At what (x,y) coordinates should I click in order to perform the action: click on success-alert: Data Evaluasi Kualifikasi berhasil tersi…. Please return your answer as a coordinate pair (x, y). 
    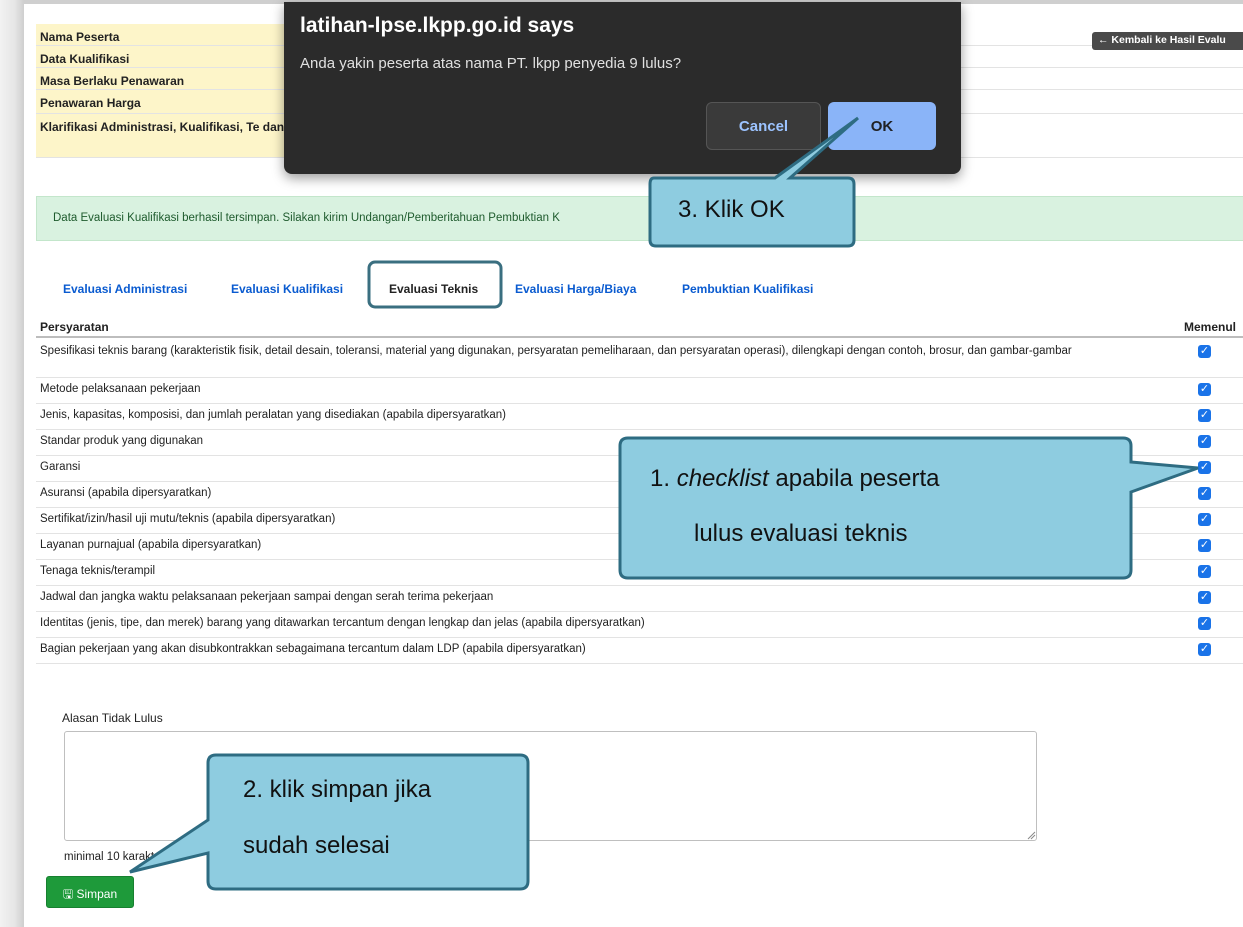
    Looking at the image, I should click on (639, 218).